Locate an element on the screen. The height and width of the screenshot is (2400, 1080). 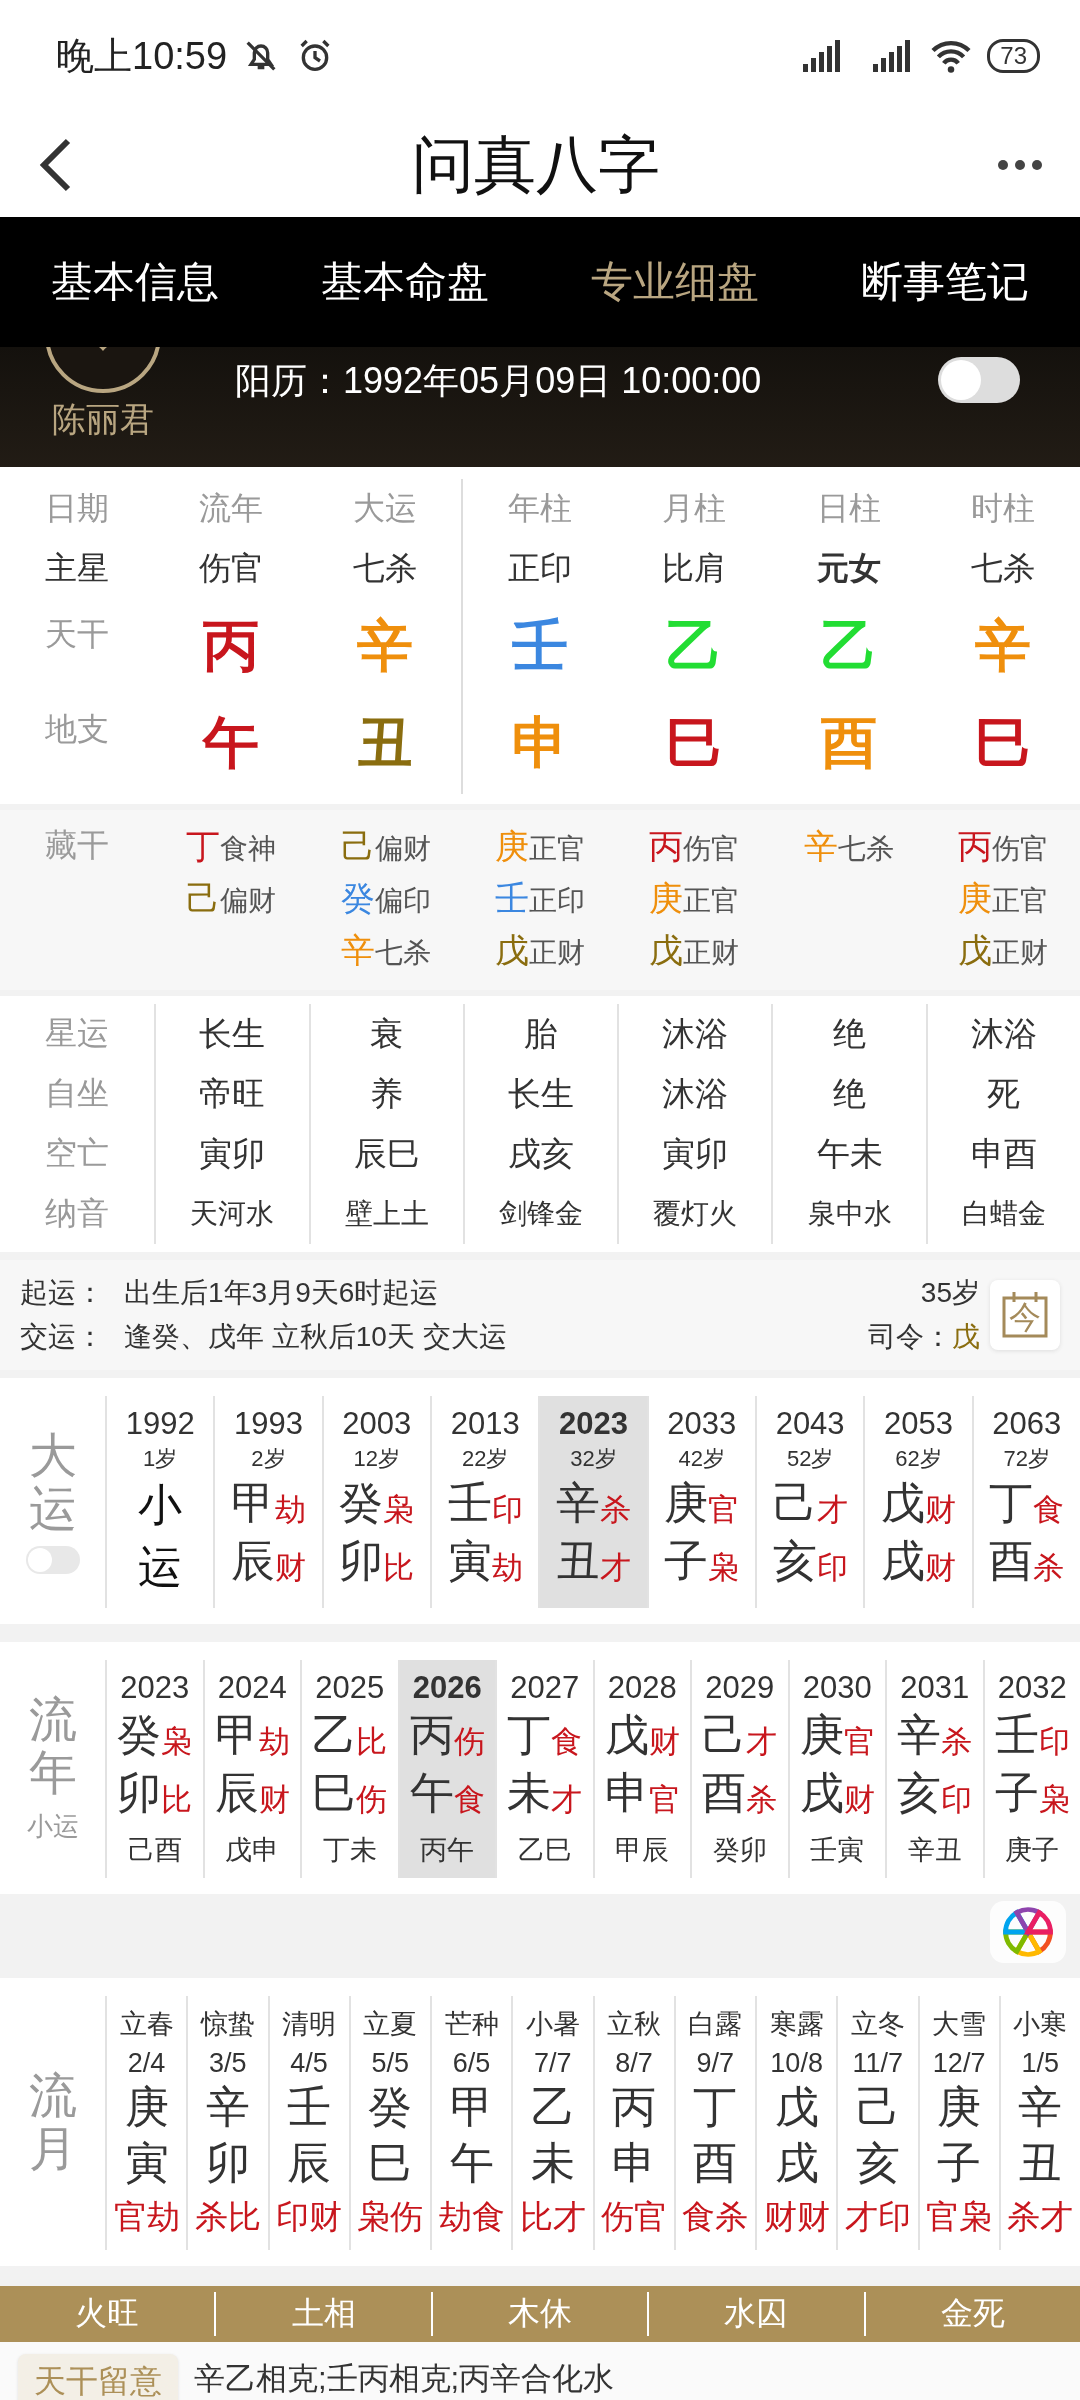
birth-date: 阳历：1992年05月09日 10:00:00 is located at coordinates (498, 381).